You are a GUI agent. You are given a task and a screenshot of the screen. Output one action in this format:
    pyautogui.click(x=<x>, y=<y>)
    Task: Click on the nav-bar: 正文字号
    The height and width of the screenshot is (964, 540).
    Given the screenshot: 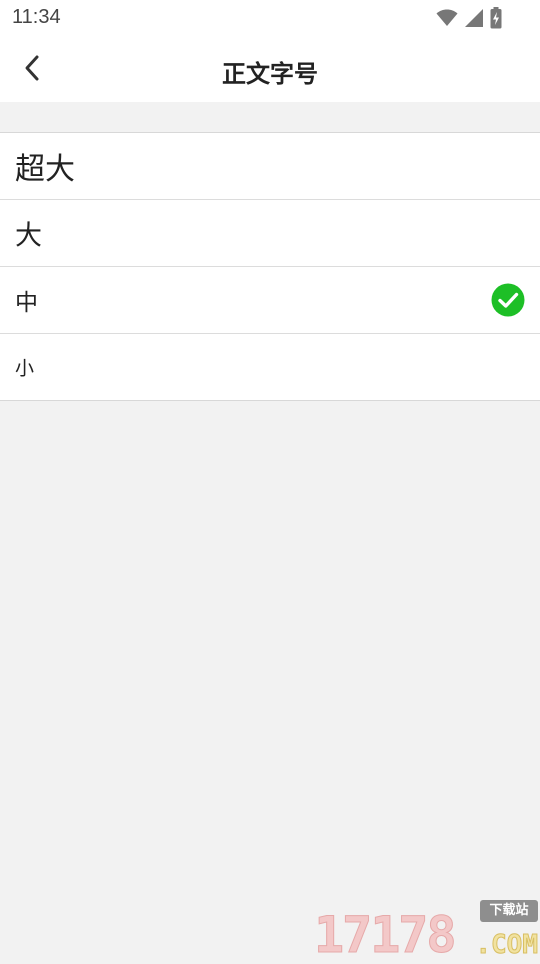 What is the action you would take?
    pyautogui.click(x=270, y=69)
    